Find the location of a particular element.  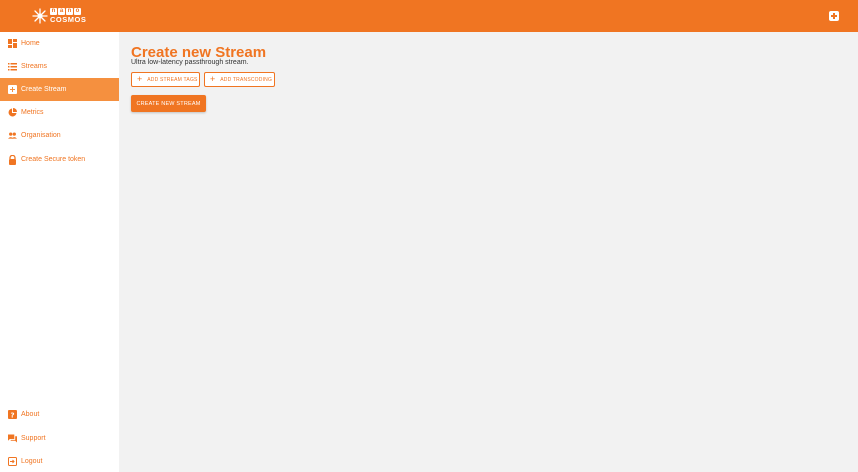

add-stream-tags-button: + ADD STREAM TAGS is located at coordinates (165, 79).